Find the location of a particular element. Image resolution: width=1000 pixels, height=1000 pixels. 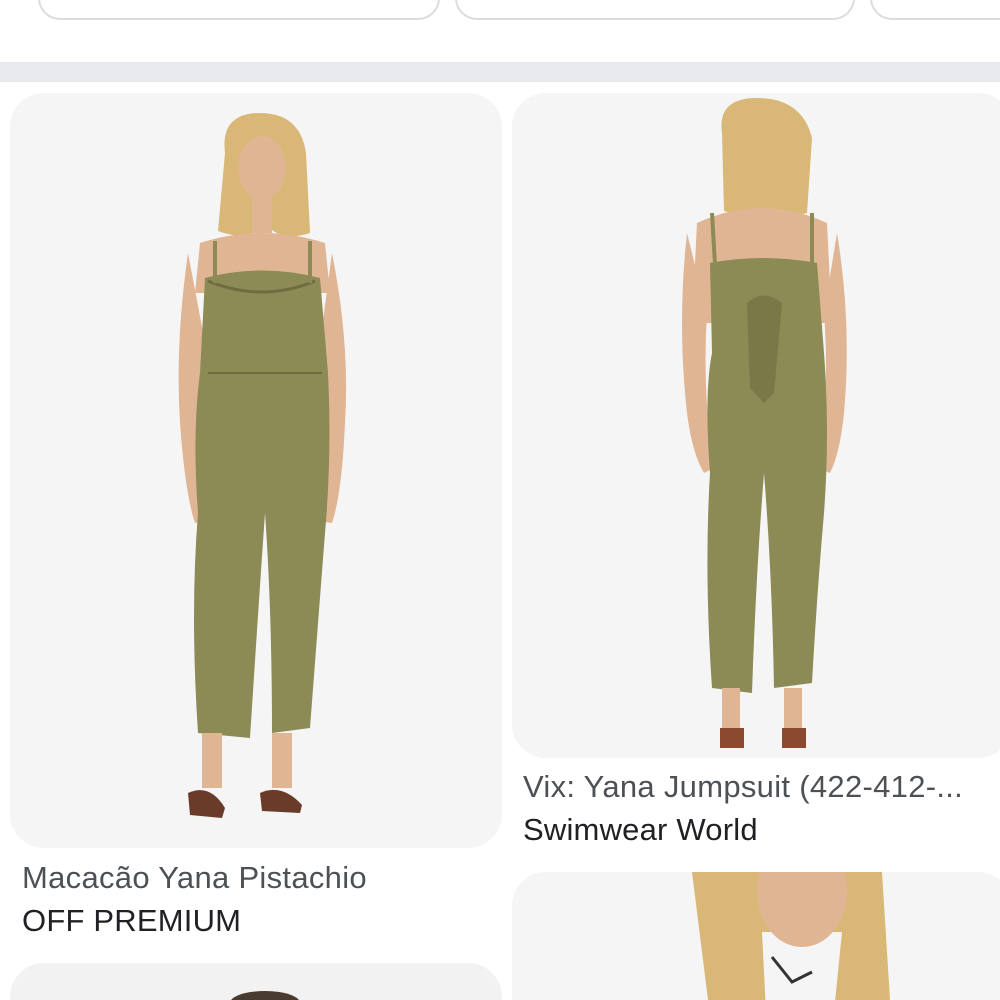

model-partial-image is located at coordinates (256, 981).